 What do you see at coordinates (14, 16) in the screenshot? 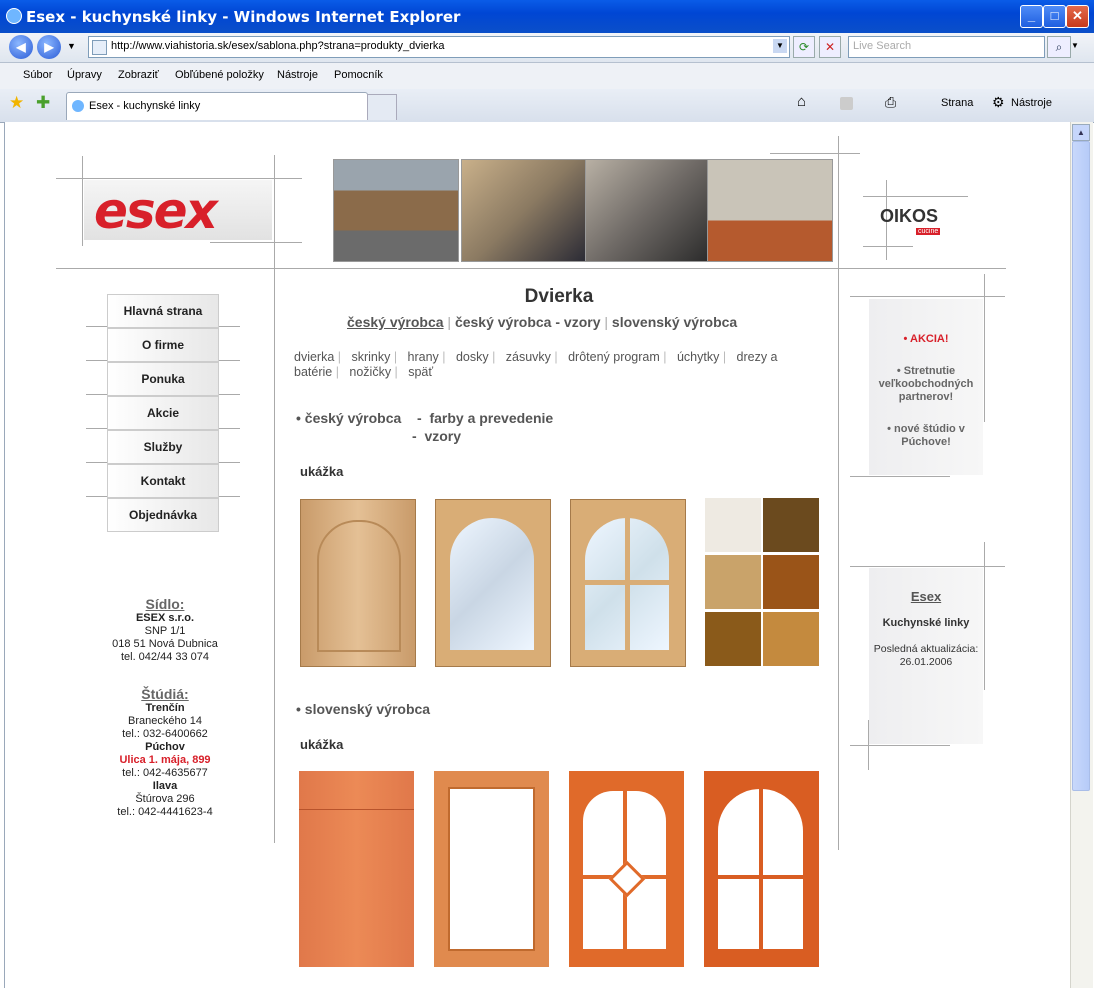
I see `ie-icon` at bounding box center [14, 16].